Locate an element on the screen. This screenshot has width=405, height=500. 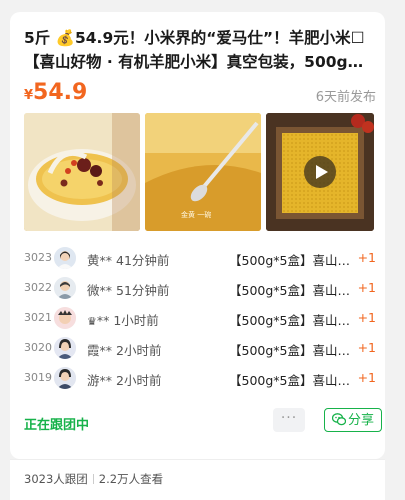
product-image-porridge-bowl is located at coordinates (82, 172).